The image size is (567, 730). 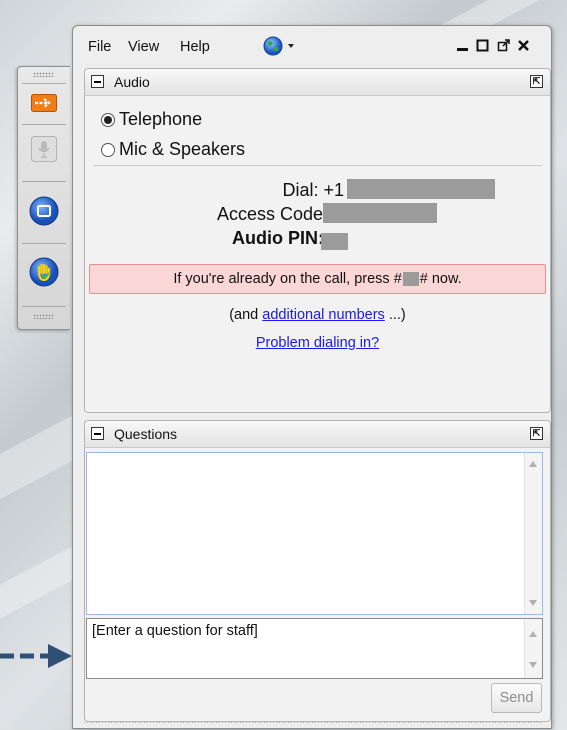 I want to click on chevron-down-icon, so click(x=291, y=46).